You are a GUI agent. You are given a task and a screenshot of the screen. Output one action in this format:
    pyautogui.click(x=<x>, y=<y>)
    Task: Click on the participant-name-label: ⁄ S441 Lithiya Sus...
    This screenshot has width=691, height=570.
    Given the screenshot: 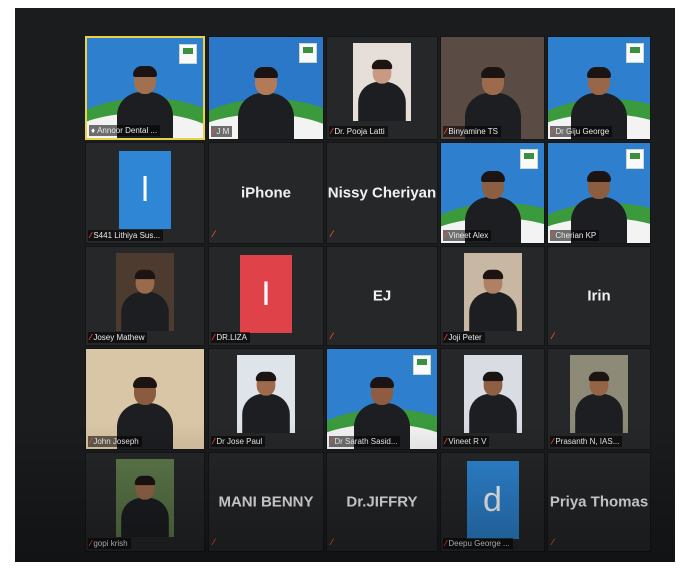 What is the action you would take?
    pyautogui.click(x=126, y=235)
    